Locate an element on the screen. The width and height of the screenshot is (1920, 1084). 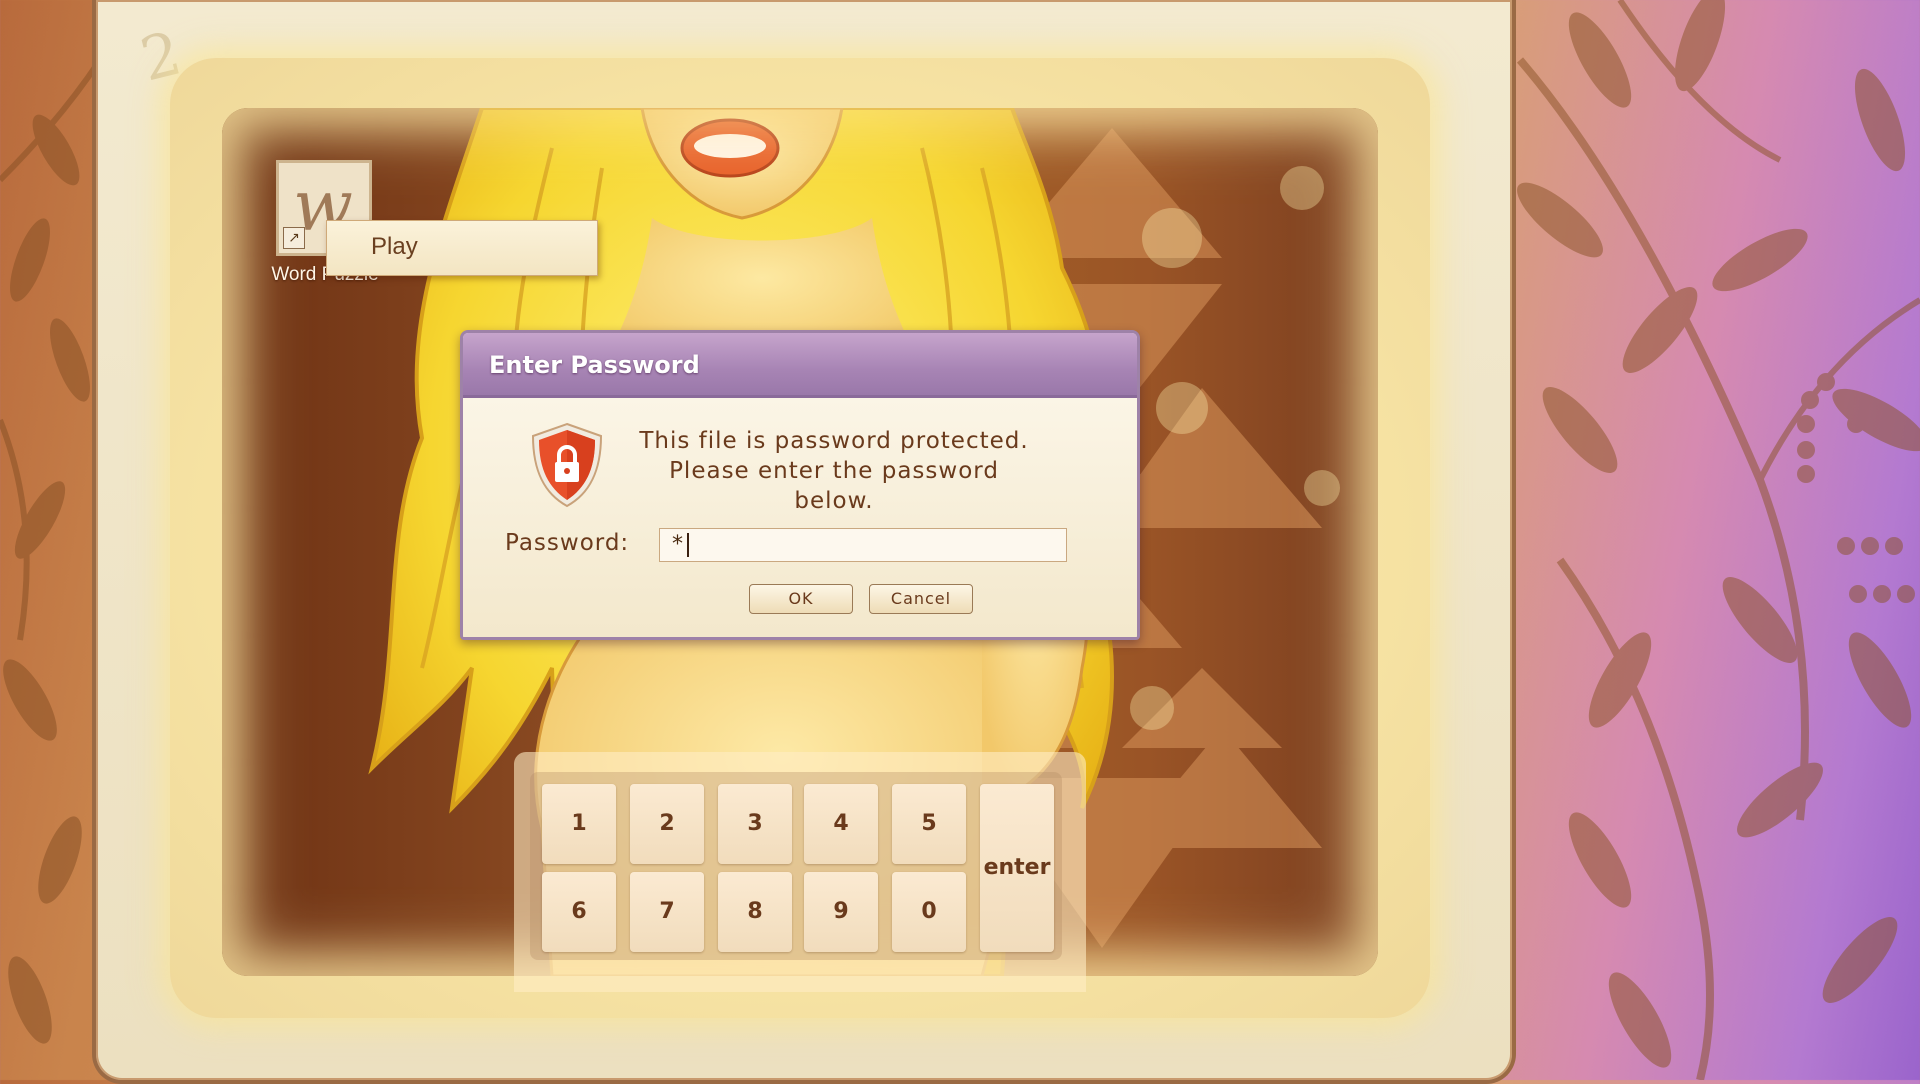
keypad-key-2: 2 is located at coordinates (667, 824).